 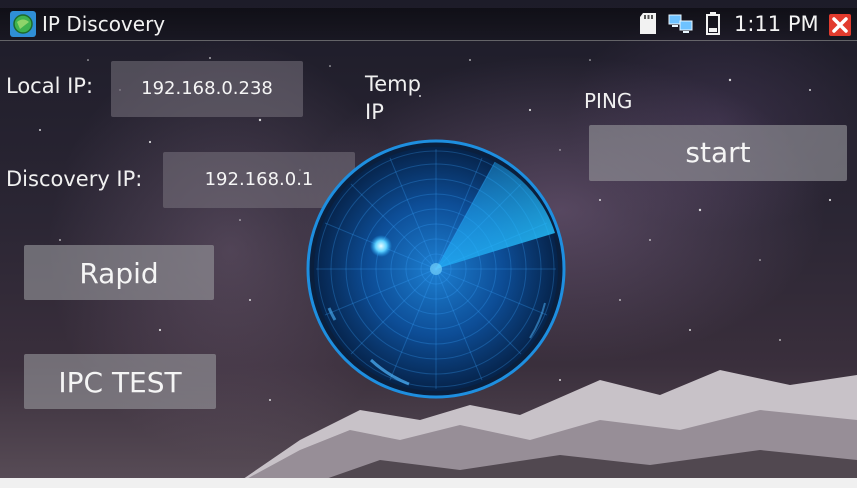 What do you see at coordinates (120, 381) in the screenshot?
I see `ipc-test-button: IPC TEST` at bounding box center [120, 381].